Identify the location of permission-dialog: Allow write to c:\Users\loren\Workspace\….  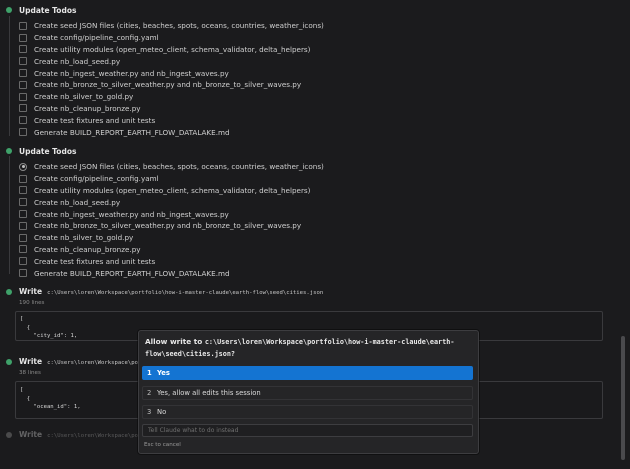
(308, 392).